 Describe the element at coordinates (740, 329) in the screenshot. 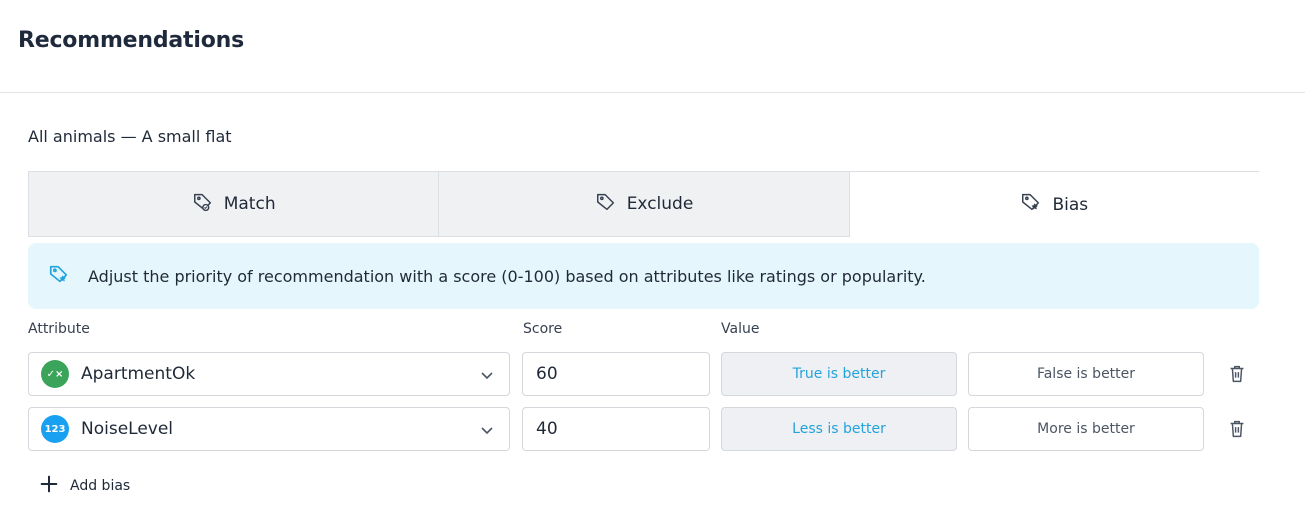

I see `column-label-value: Value` at that location.